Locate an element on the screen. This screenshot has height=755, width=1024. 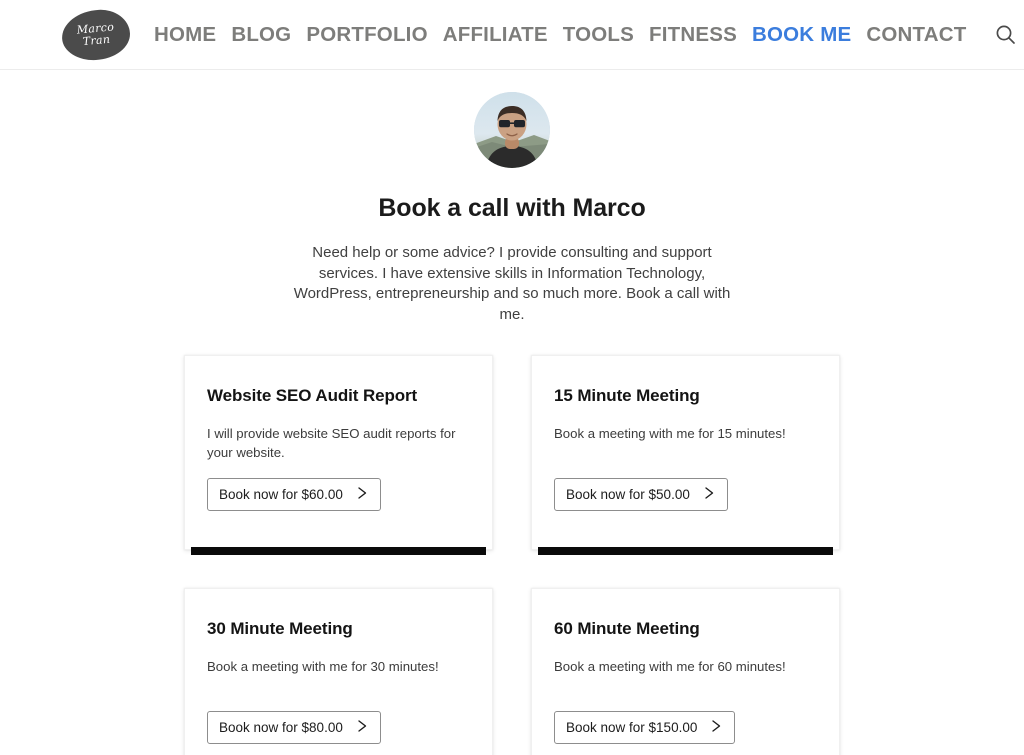
card-title: 30 Minute Meeting is located at coordinates (280, 628).